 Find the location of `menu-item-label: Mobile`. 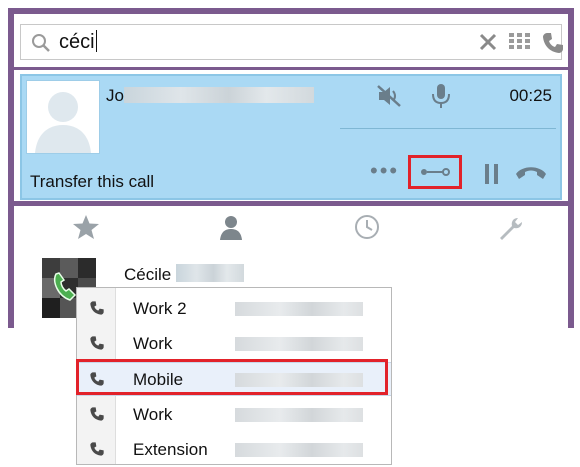

menu-item-label: Mobile is located at coordinates (158, 379).